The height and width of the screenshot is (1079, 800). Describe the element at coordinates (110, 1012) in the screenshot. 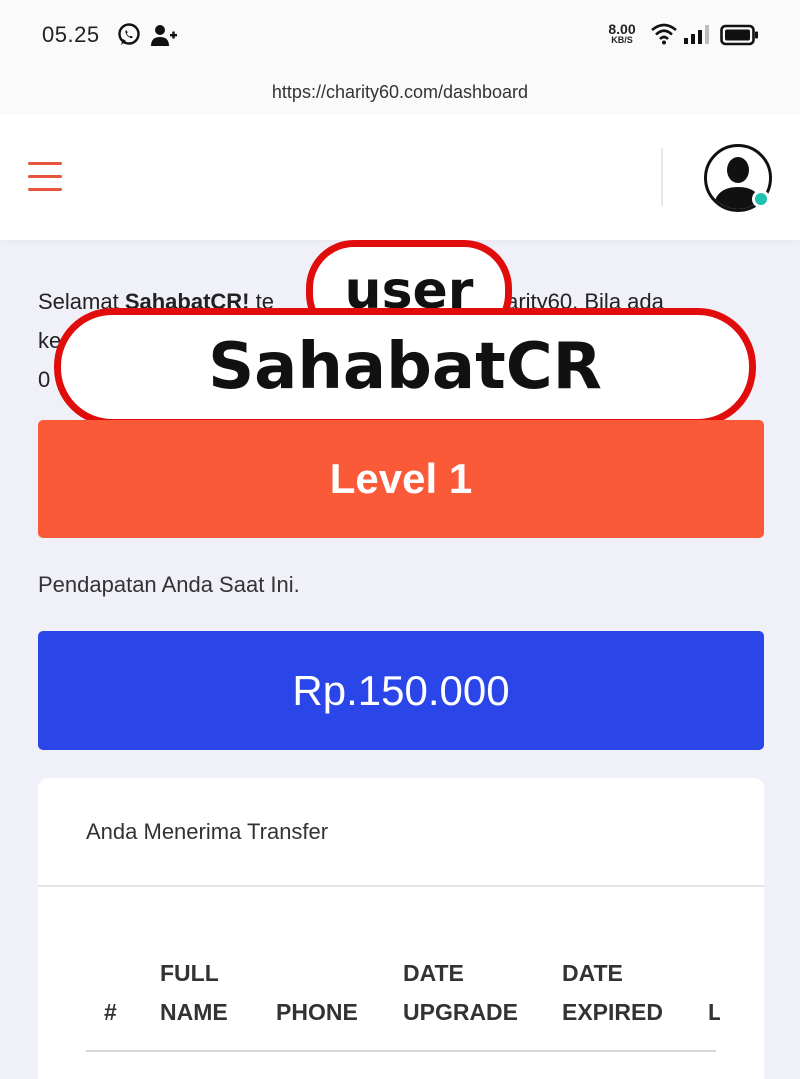

I see `column-header-number: #` at that location.